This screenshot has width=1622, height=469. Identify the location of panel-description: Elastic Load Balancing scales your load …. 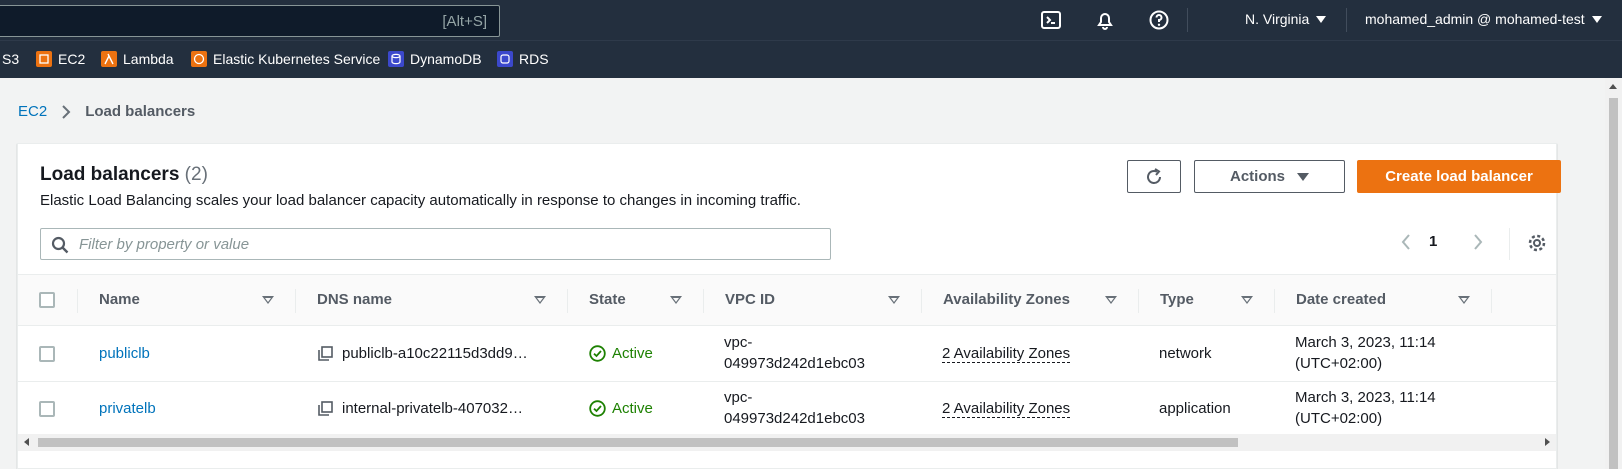
(420, 200).